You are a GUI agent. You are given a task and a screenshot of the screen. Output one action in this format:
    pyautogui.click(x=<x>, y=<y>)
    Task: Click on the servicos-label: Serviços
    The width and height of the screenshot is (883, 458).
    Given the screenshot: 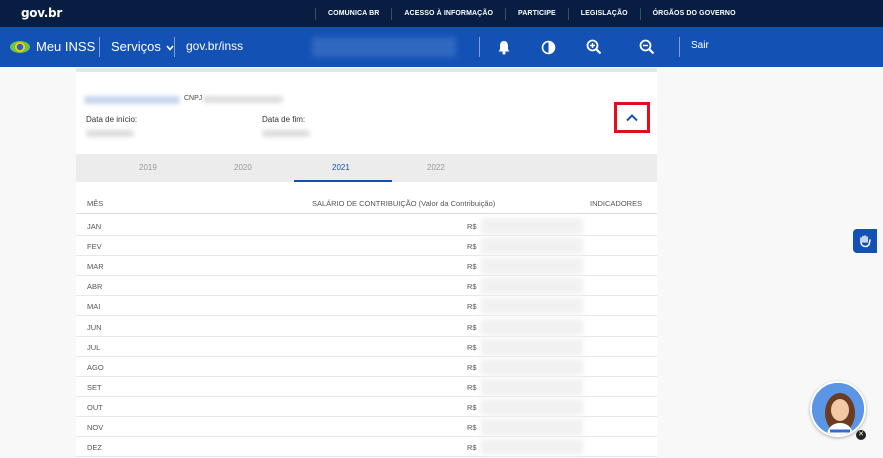 What is the action you would take?
    pyautogui.click(x=136, y=46)
    